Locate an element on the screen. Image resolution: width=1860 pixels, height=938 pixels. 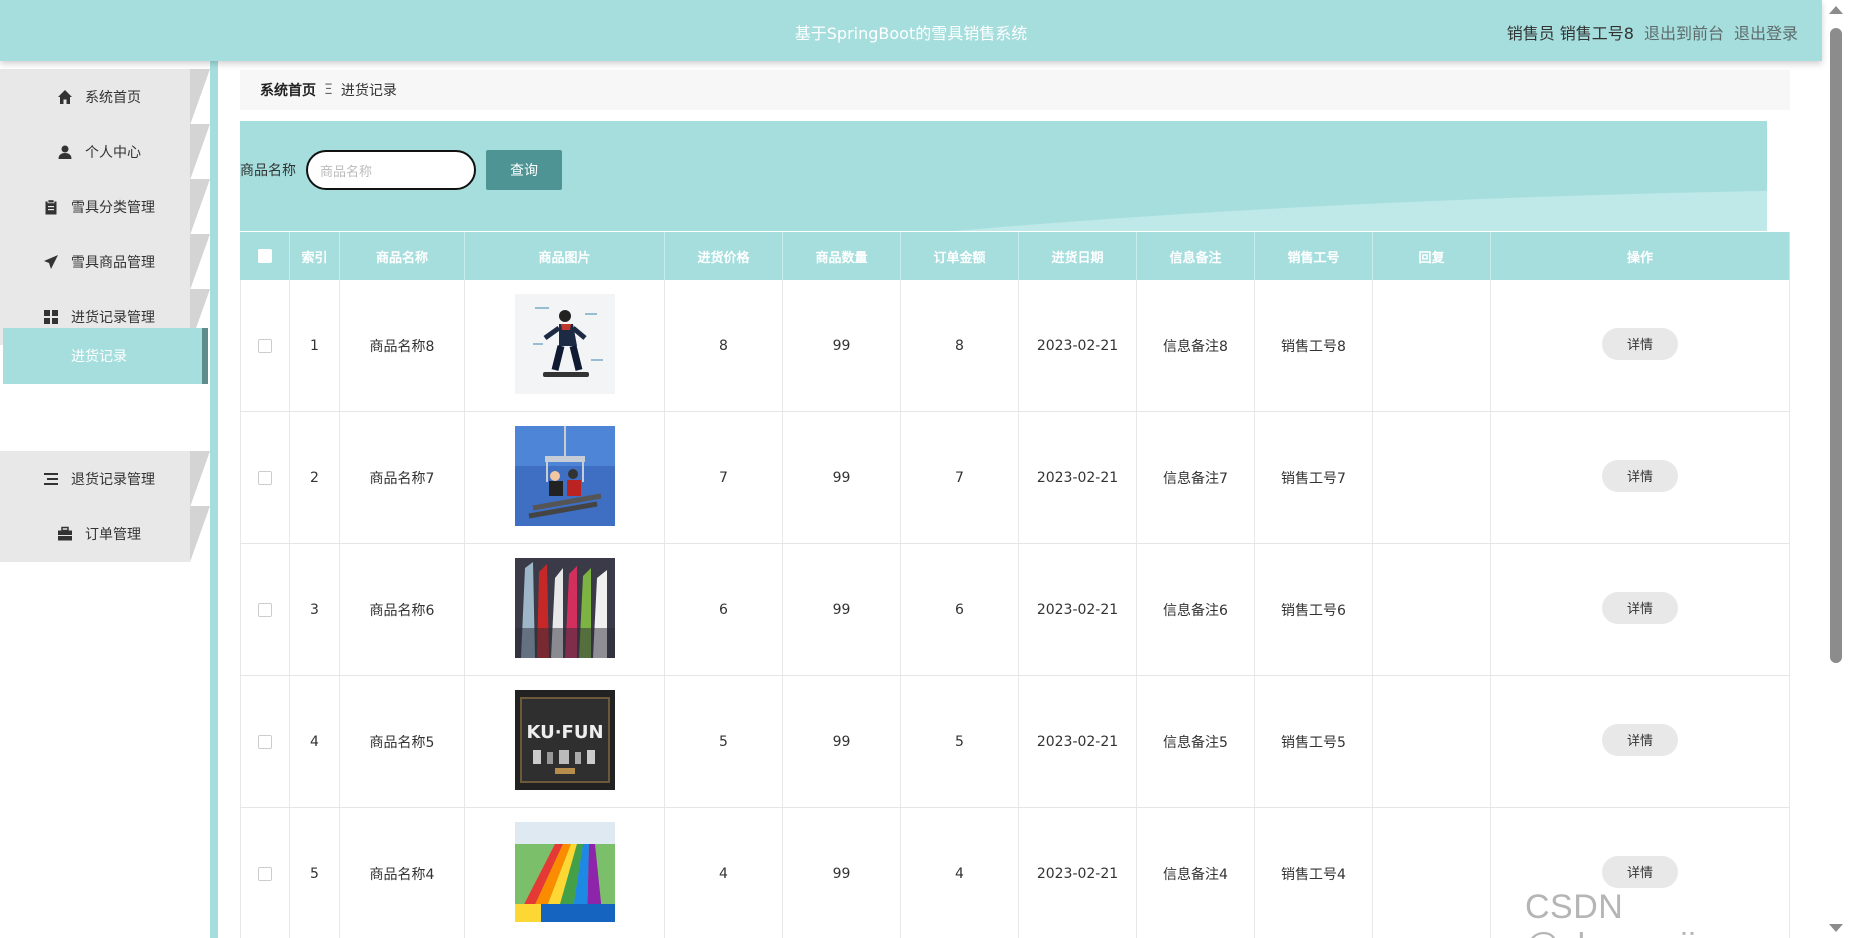
scroll-up-arrow-icon is located at coordinates (1836, 10).